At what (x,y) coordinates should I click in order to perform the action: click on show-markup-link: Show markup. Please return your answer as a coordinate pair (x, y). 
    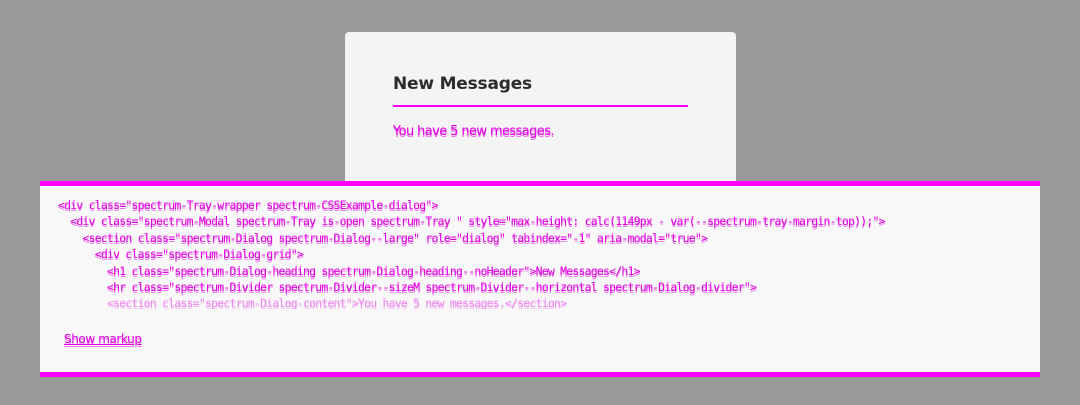
    Looking at the image, I should click on (103, 339).